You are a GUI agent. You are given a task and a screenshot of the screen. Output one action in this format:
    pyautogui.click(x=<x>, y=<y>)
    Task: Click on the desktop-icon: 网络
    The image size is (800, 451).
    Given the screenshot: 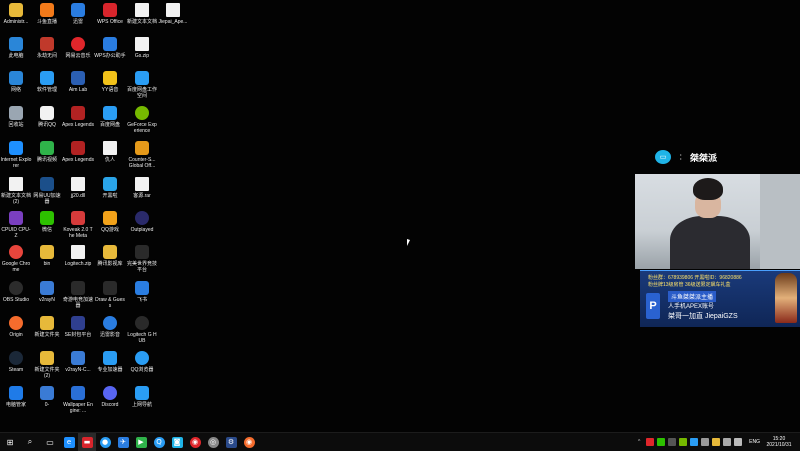 What is the action you would take?
    pyautogui.click(x=16, y=88)
    